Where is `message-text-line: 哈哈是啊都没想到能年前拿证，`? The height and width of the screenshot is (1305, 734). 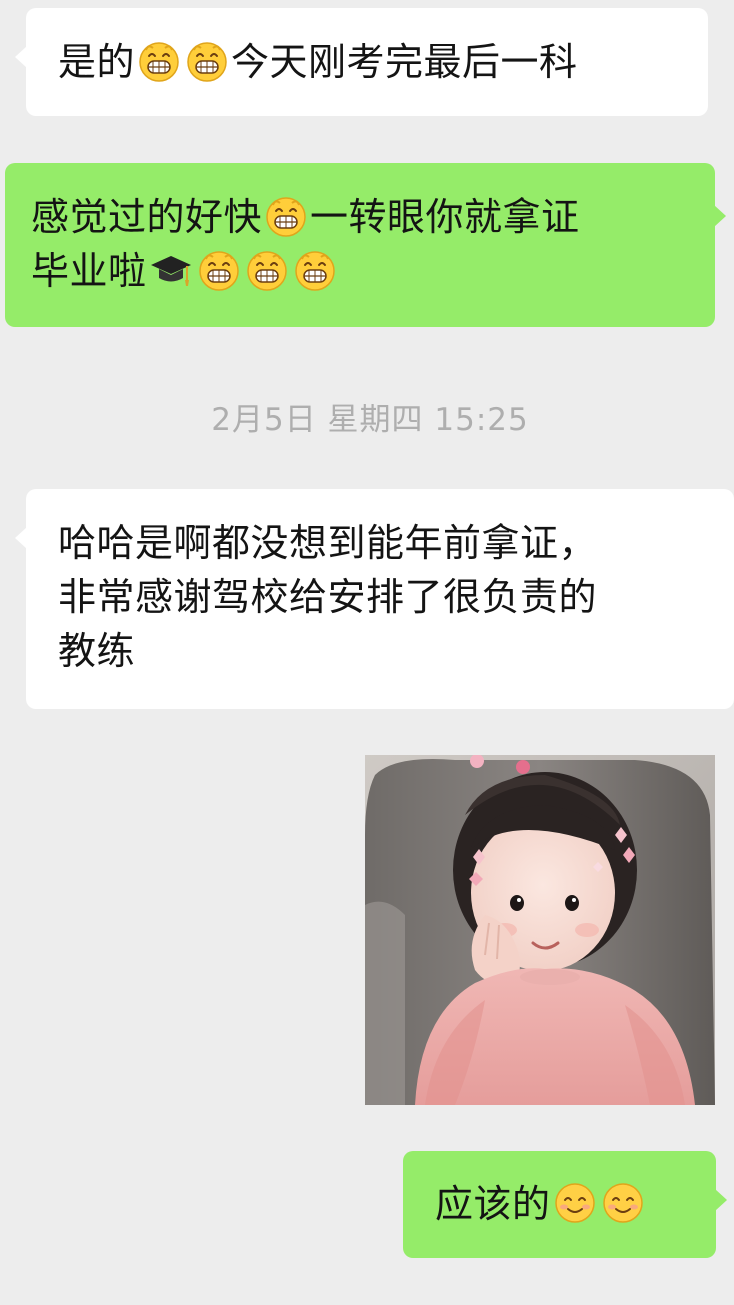 message-text-line: 哈哈是啊都没想到能年前拿证， is located at coordinates (328, 543).